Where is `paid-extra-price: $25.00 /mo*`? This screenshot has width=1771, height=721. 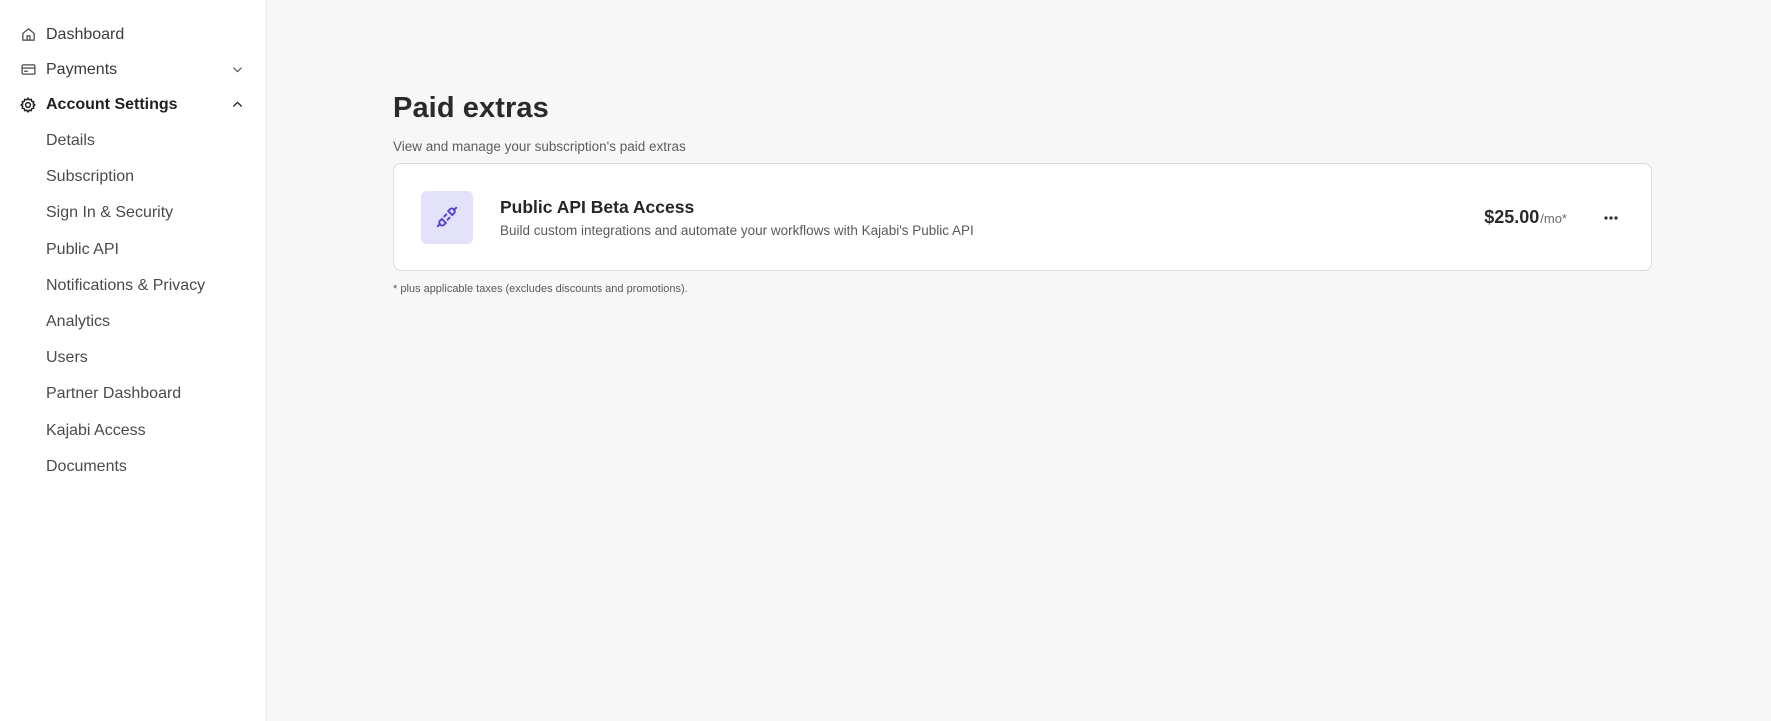
paid-extra-price: $25.00 /mo* is located at coordinates (1525, 217).